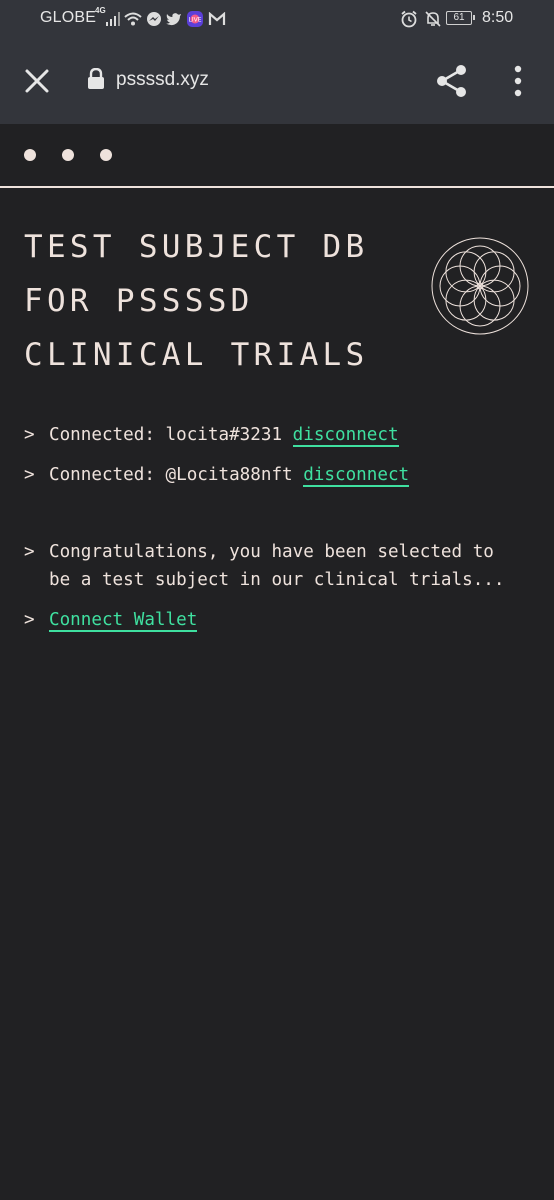  Describe the element at coordinates (196, 355) in the screenshot. I see `title-line: CLINICAL TRIALS` at that location.